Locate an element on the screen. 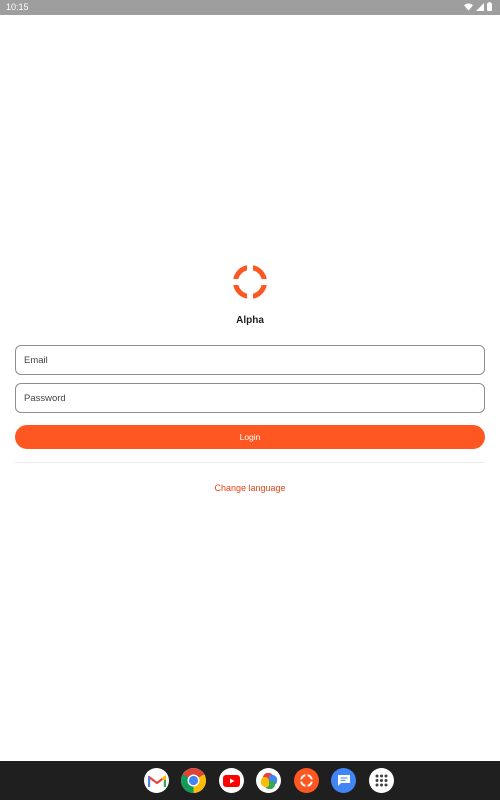 The image size is (500, 800). messages-icon is located at coordinates (343, 780).